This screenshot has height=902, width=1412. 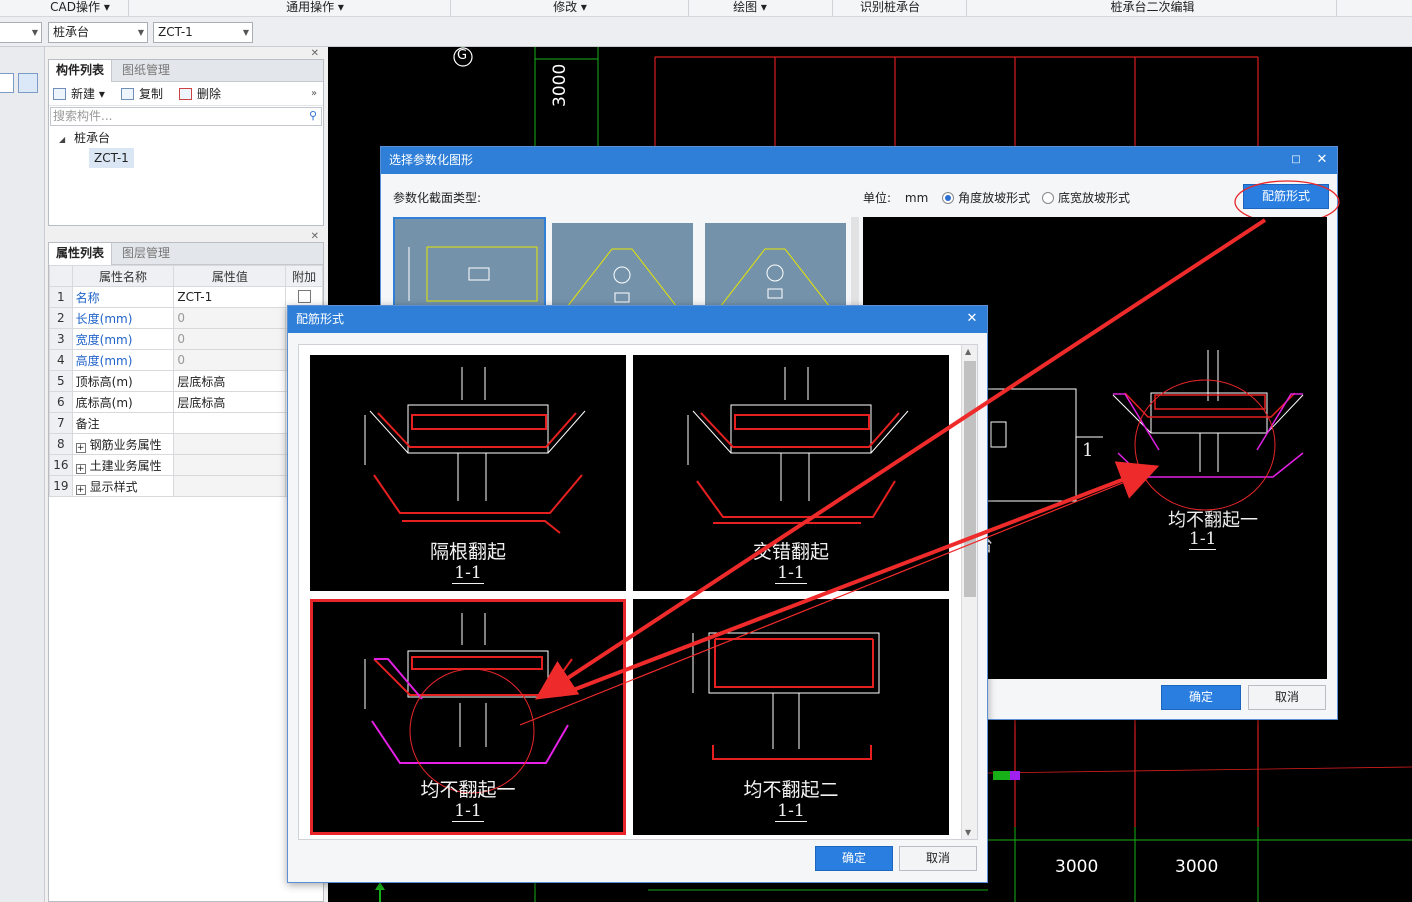 What do you see at coordinates (437, 198) in the screenshot?
I see `section-type-label: 参数化截面类型:` at bounding box center [437, 198].